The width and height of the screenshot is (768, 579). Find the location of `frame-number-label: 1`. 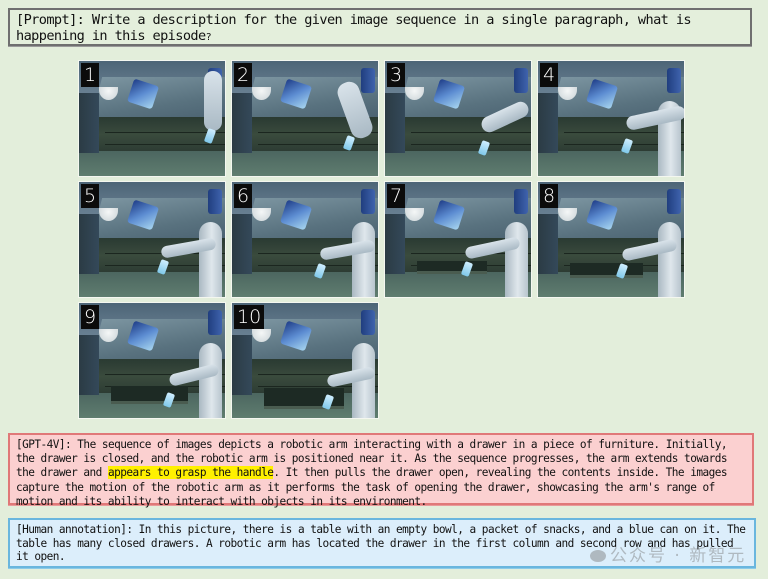

frame-number-label: 1 is located at coordinates (90, 75).